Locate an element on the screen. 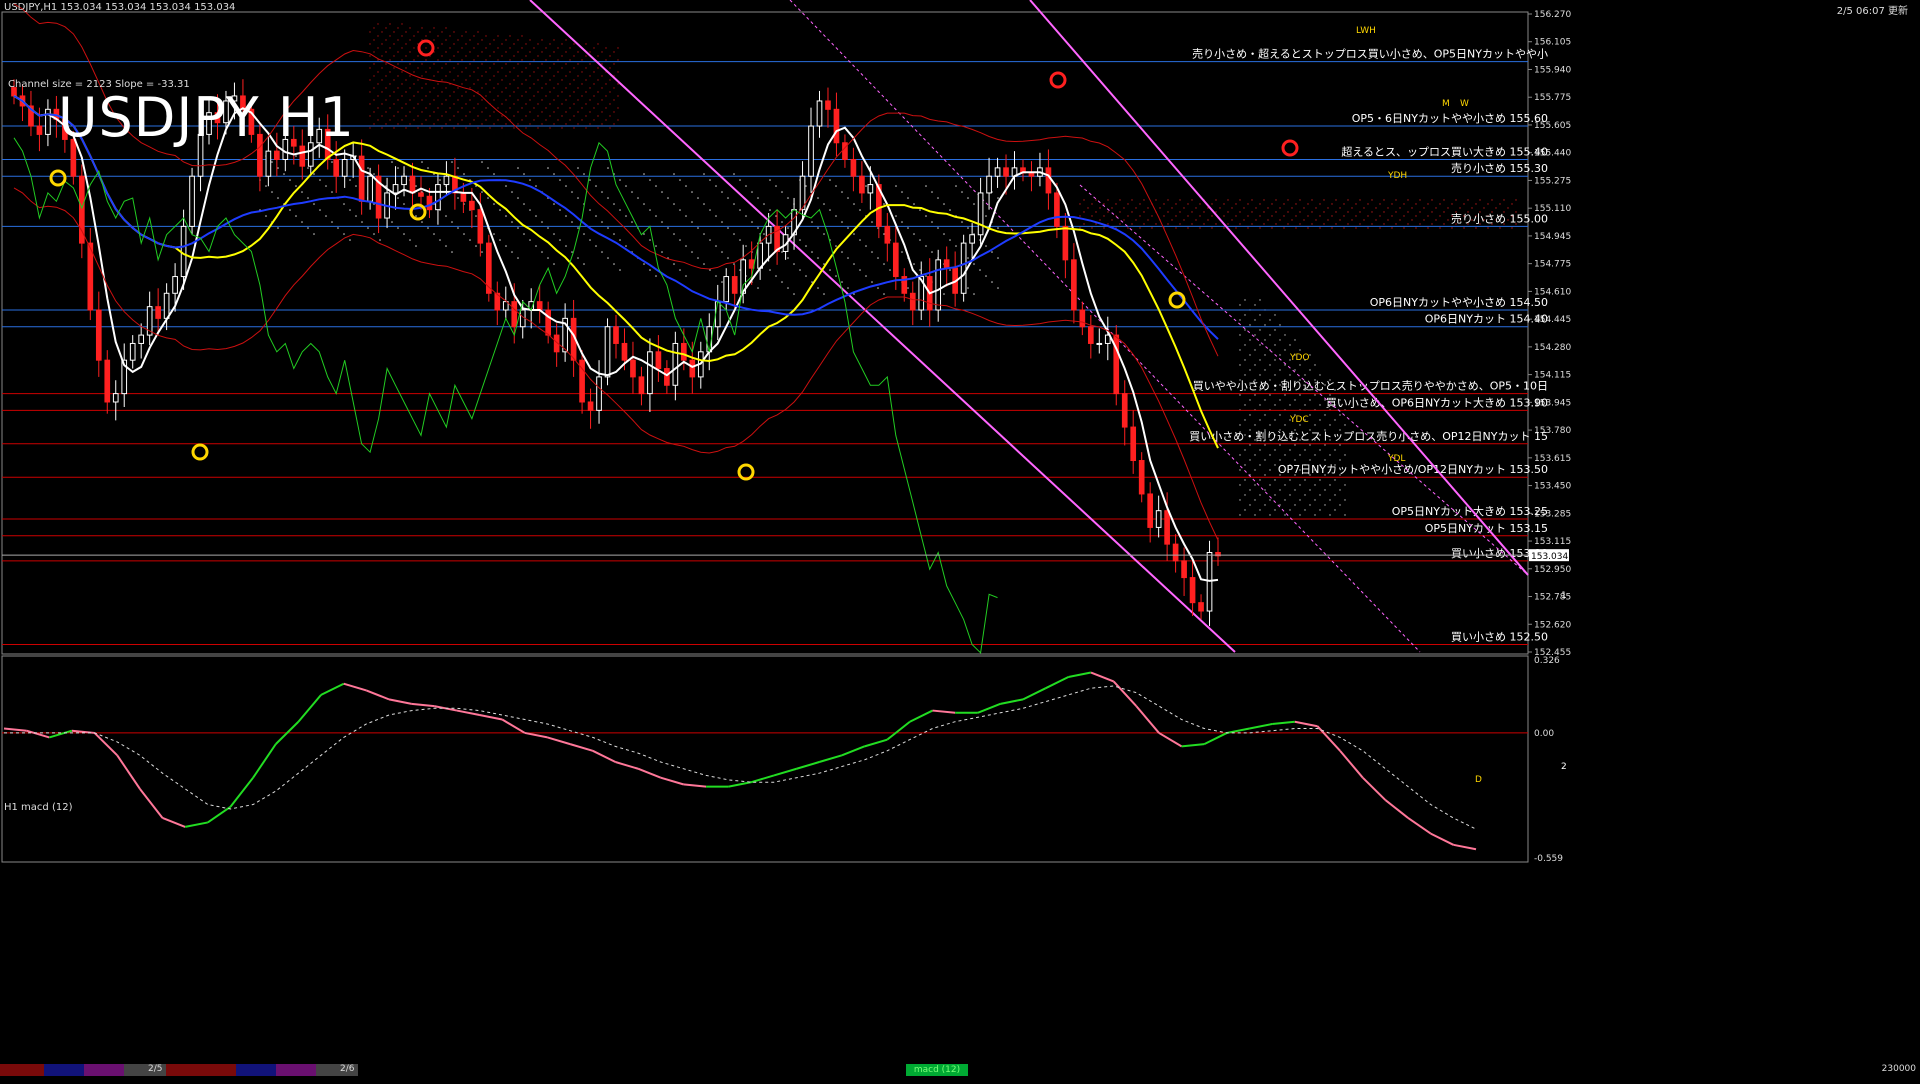 This screenshot has height=1084, width=1920. marker-YDL: YDL is located at coordinates (1396, 459).